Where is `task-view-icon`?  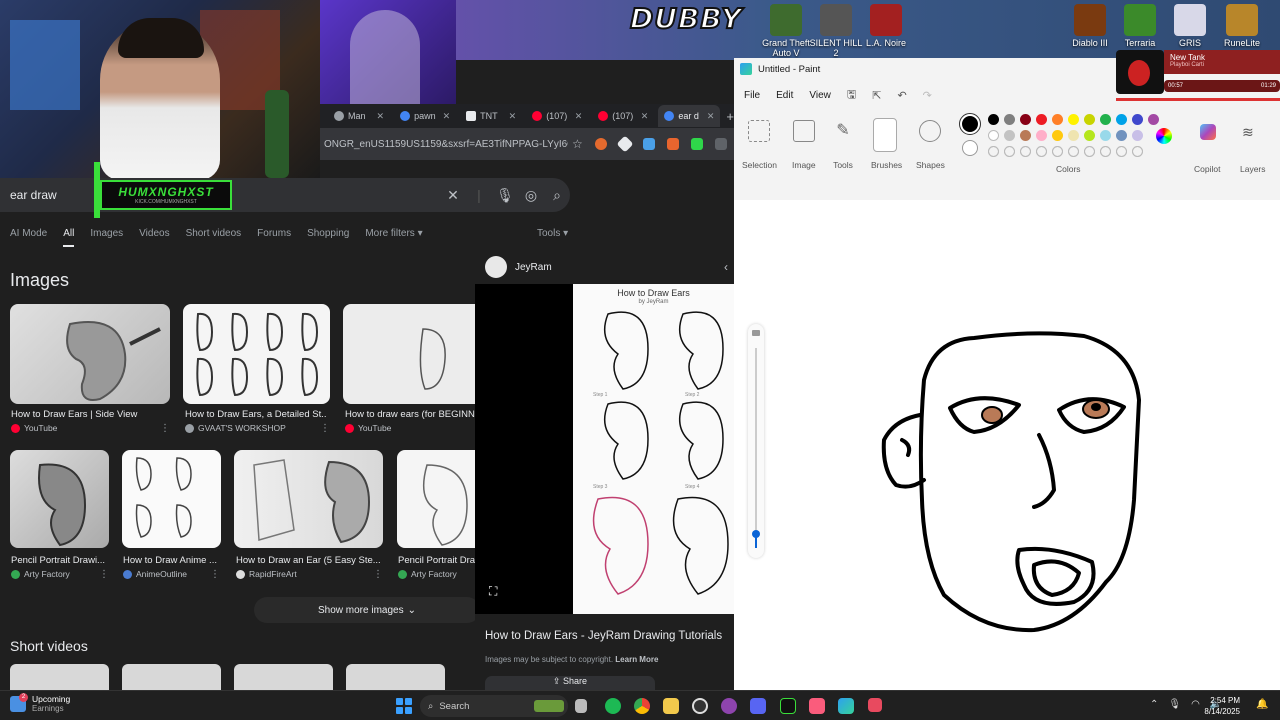
task-view-icon is located at coordinates (581, 706).